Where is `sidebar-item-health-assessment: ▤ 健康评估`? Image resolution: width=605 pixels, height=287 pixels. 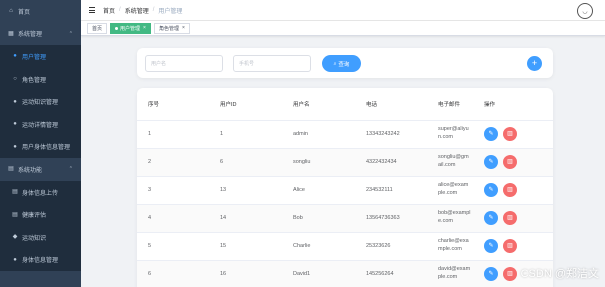 sidebar-item-health-assessment: ▤ 健康评估 is located at coordinates (40, 214).